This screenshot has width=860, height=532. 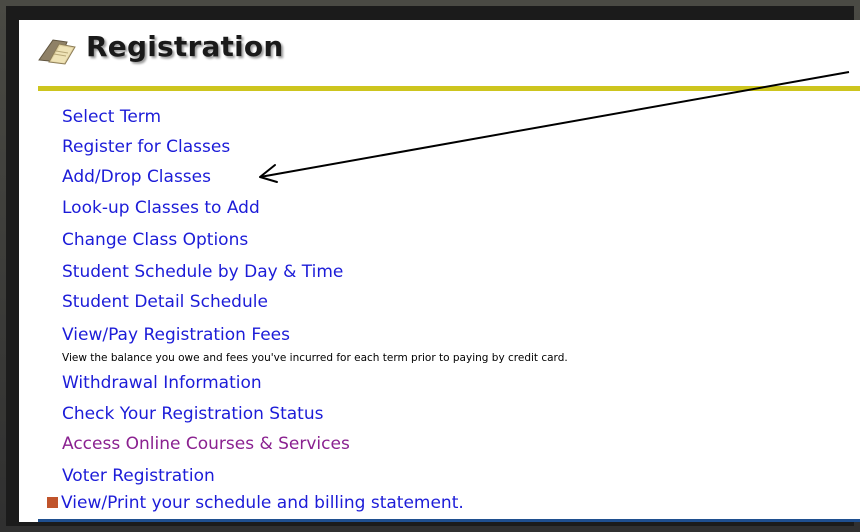 What do you see at coordinates (111, 117) in the screenshot?
I see `menu-link-select-term: Select Term` at bounding box center [111, 117].